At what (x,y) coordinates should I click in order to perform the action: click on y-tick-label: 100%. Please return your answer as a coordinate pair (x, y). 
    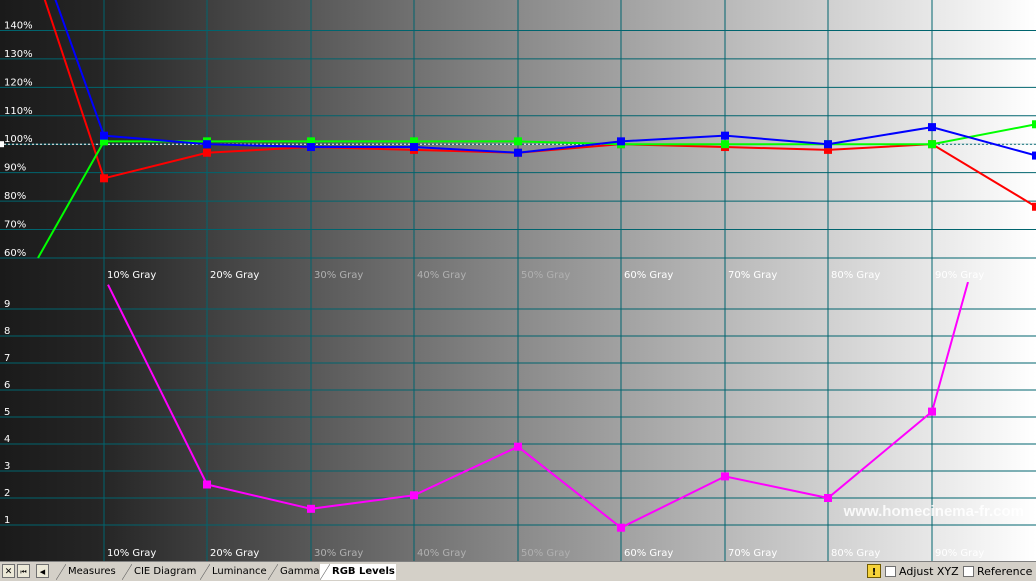
    Looking at the image, I should click on (18, 139).